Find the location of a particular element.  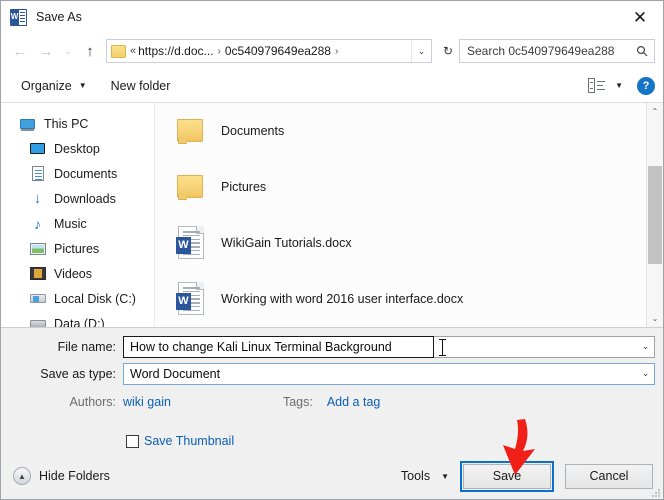

videos-icon is located at coordinates (37, 274).